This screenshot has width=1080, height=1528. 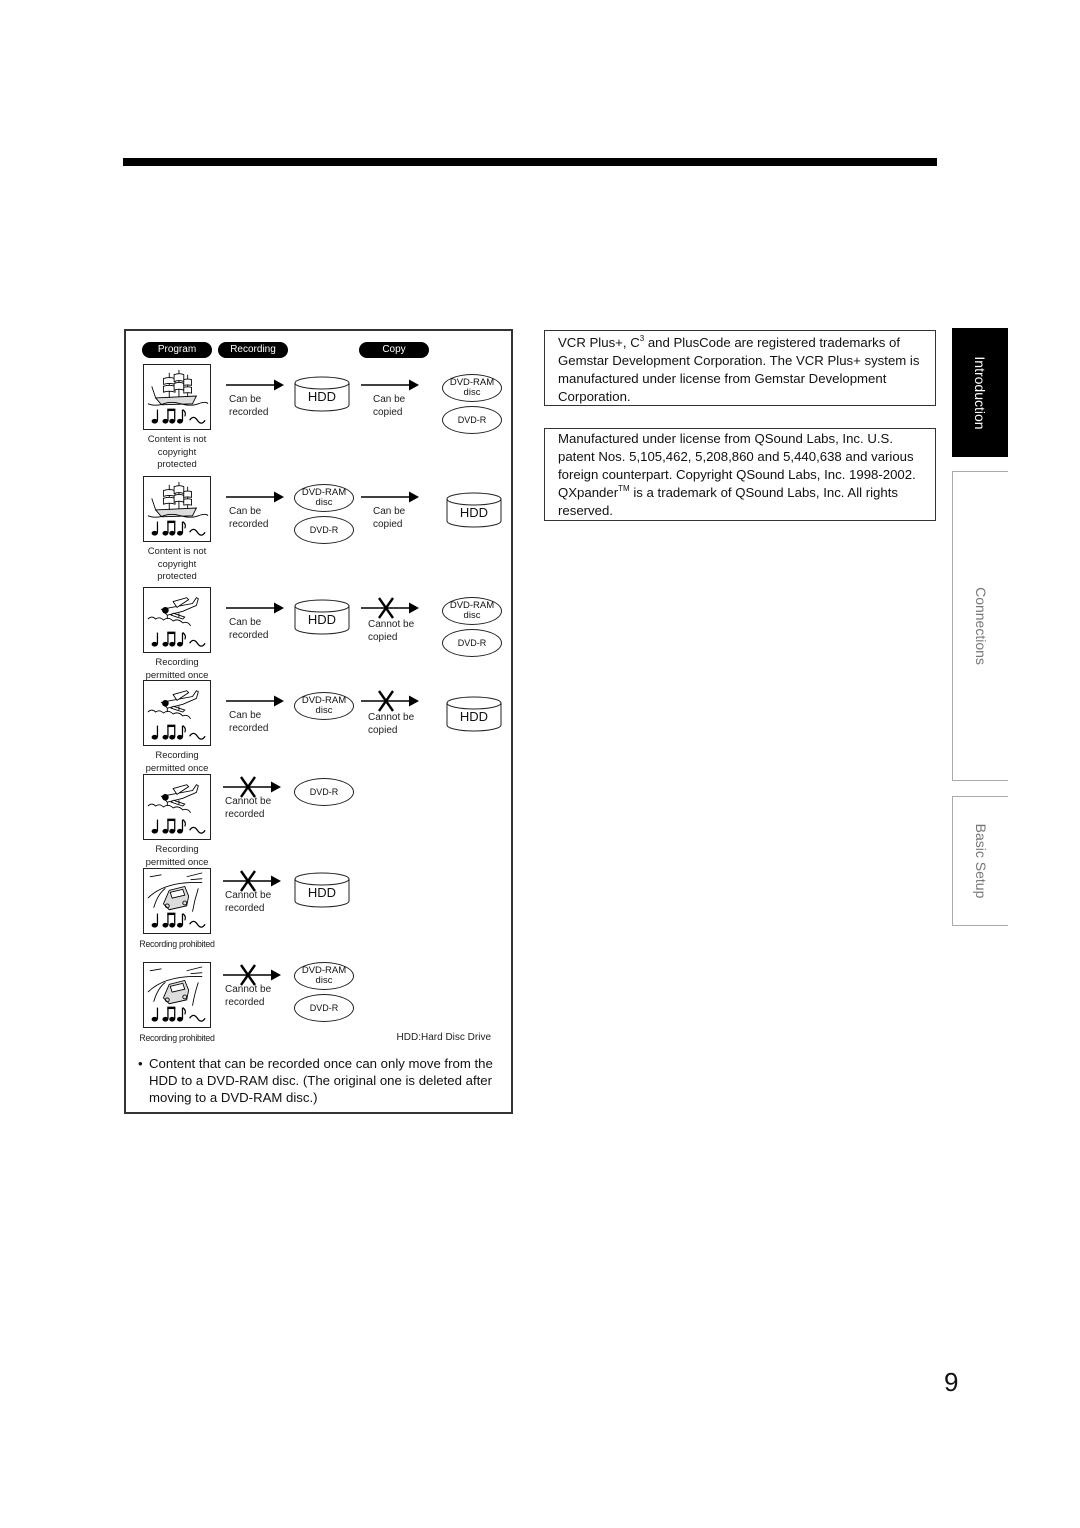 What do you see at coordinates (253, 350) in the screenshot?
I see `header-recording: Recording` at bounding box center [253, 350].